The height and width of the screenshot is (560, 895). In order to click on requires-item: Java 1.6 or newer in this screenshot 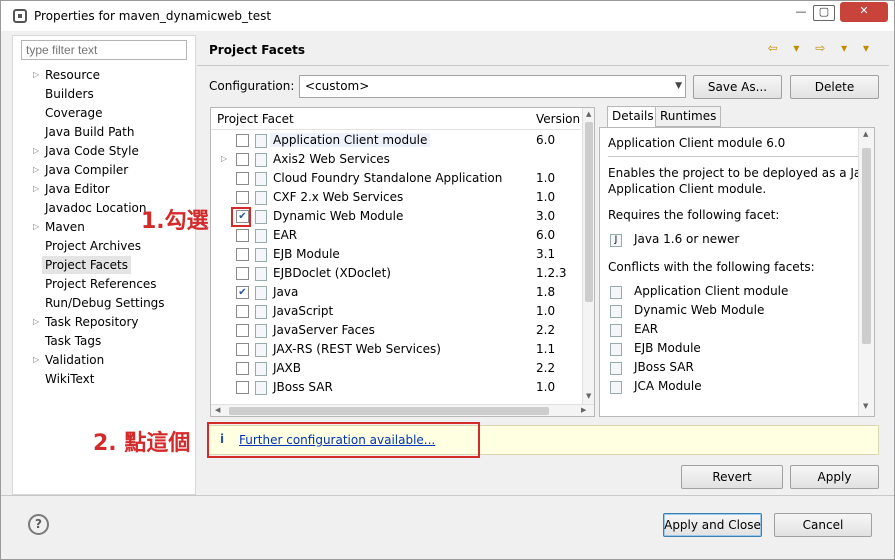, I will do `click(687, 239)`.